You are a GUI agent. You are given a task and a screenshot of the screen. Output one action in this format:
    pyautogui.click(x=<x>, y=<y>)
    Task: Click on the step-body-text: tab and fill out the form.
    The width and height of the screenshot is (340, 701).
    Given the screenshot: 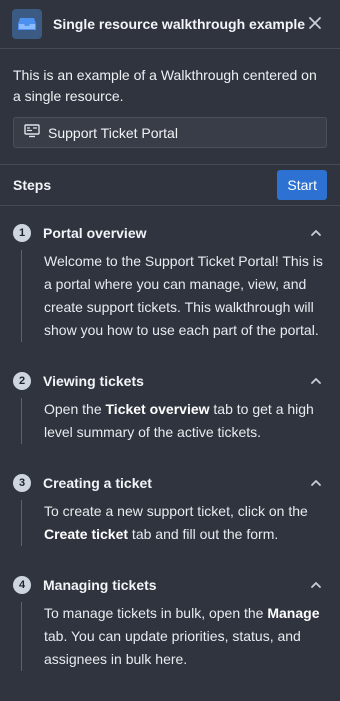 What is the action you would take?
    pyautogui.click(x=203, y=534)
    